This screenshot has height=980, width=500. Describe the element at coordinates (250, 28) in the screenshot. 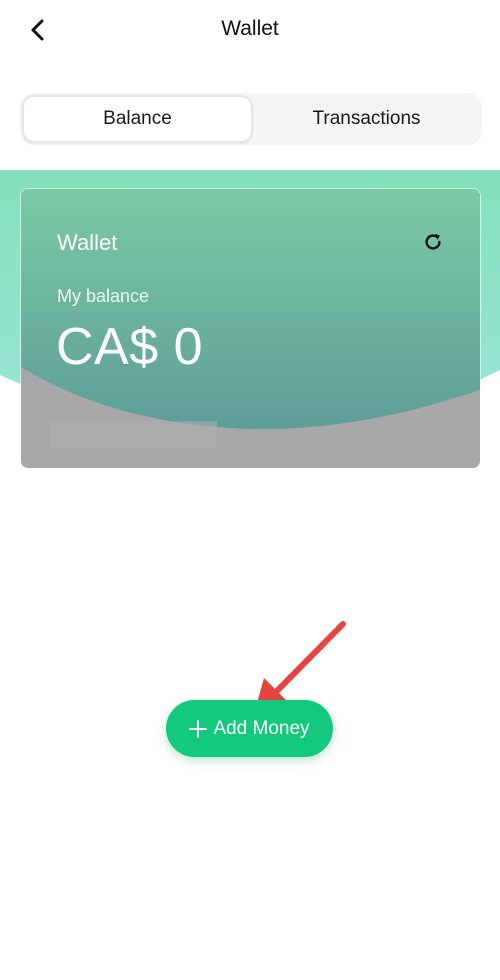

I see `page-title: Wallet` at that location.